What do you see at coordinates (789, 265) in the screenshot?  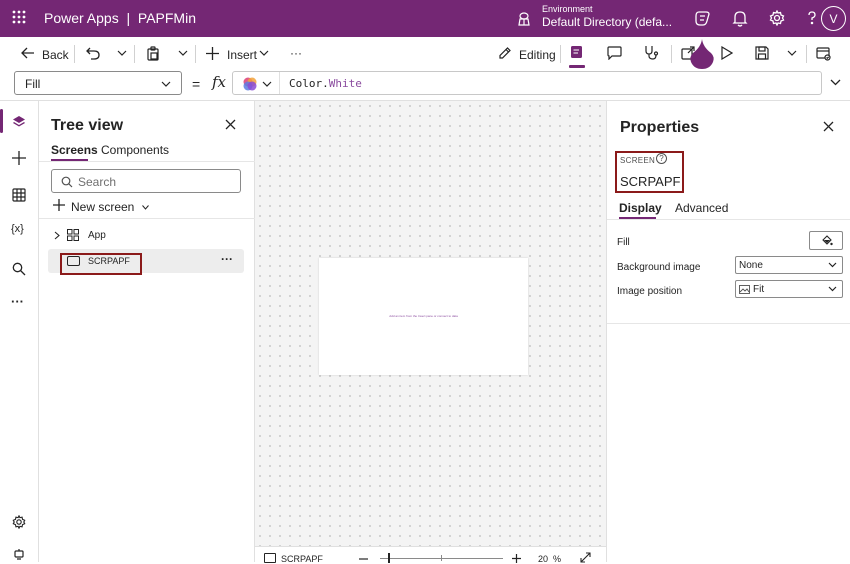 I see `background-image-dropdown: None` at bounding box center [789, 265].